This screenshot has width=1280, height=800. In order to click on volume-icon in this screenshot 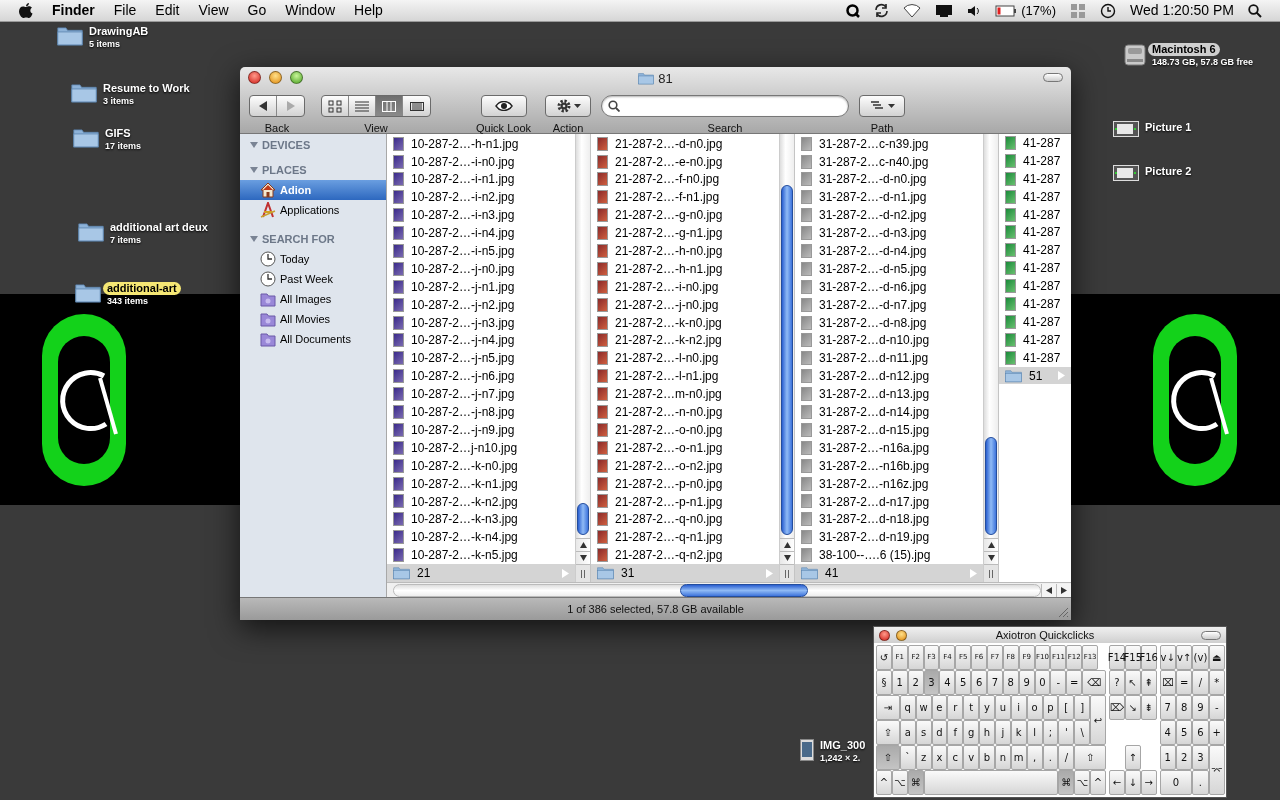, I will do `click(974, 10)`.